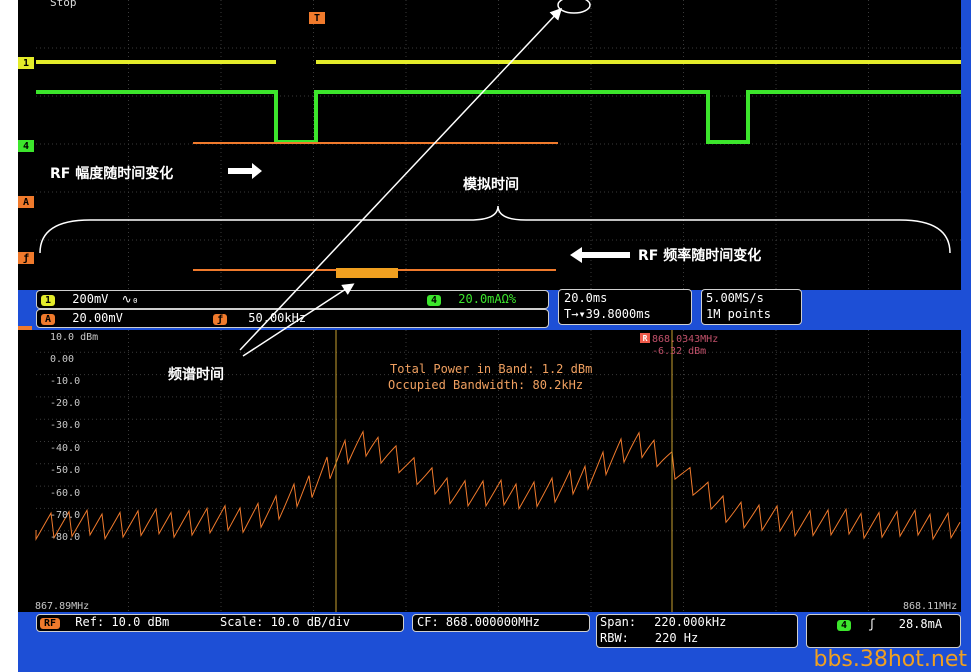  Describe the element at coordinates (495, 229) in the screenshot. I see `brace-analog` at that location.